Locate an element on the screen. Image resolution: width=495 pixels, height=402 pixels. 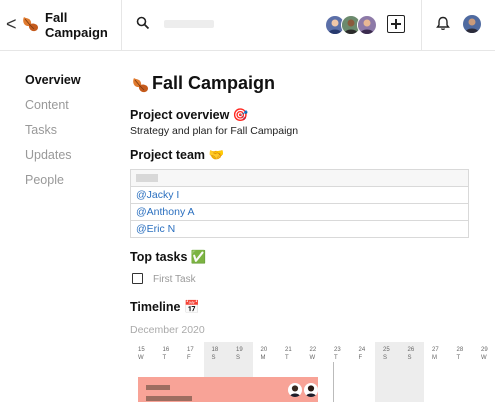
sidebar-item-people: People is located at coordinates (53, 184).